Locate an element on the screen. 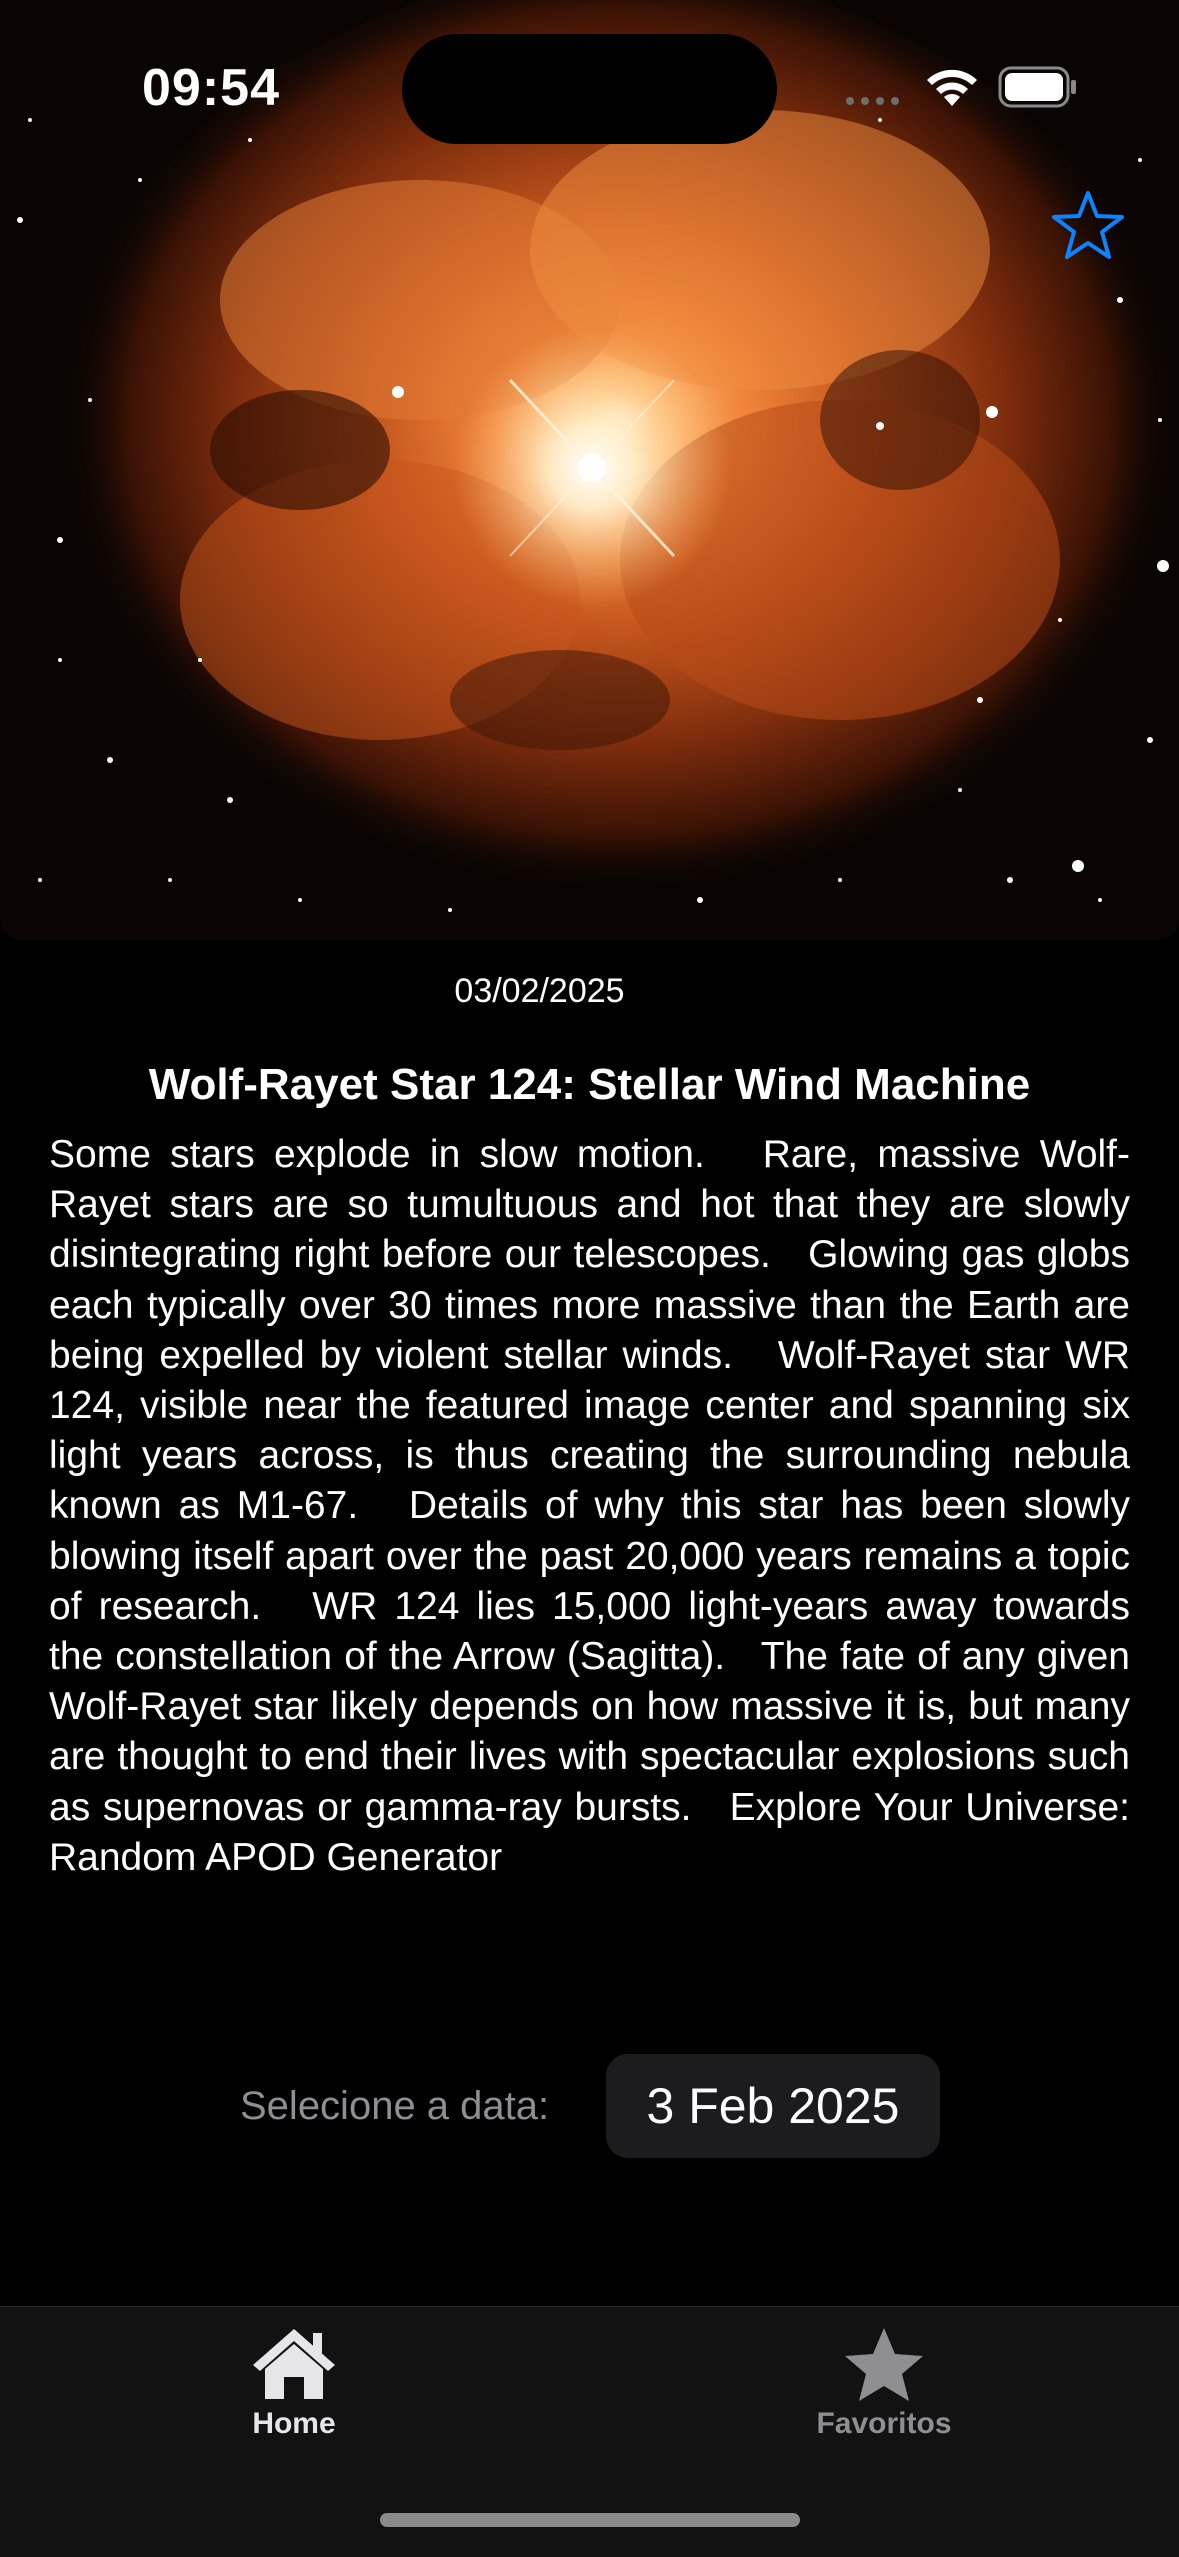 The image size is (1179, 2557). status-bar: 09:54 is located at coordinates (589, 85).